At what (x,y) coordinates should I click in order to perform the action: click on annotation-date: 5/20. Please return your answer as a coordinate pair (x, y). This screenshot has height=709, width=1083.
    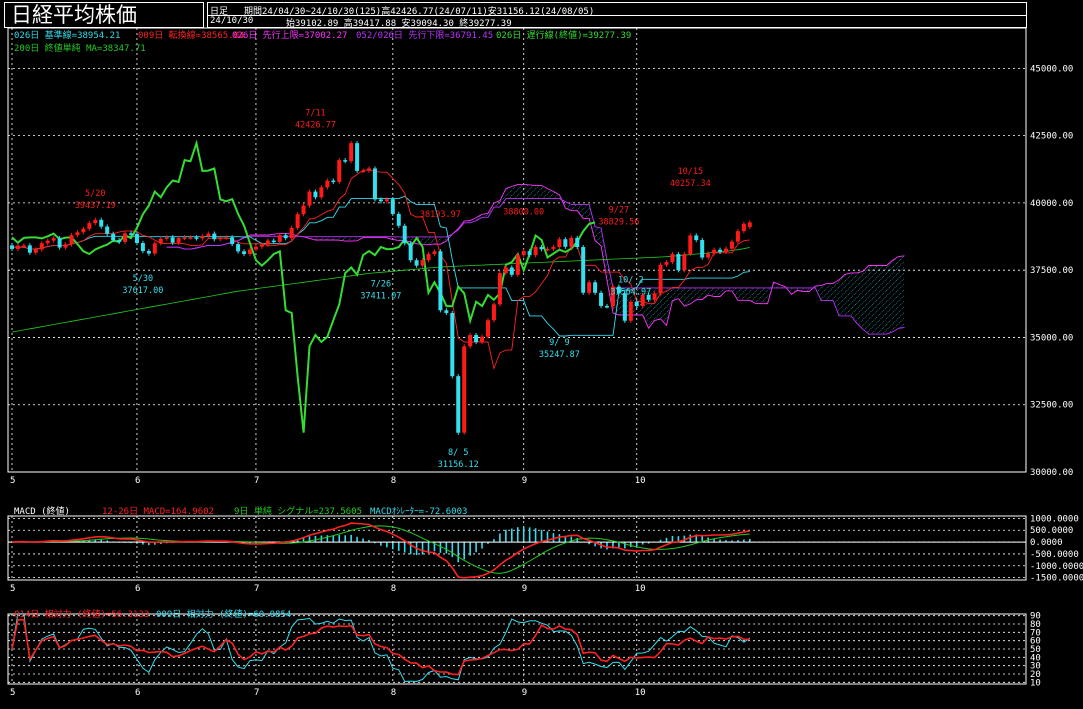
    Looking at the image, I should click on (95, 194).